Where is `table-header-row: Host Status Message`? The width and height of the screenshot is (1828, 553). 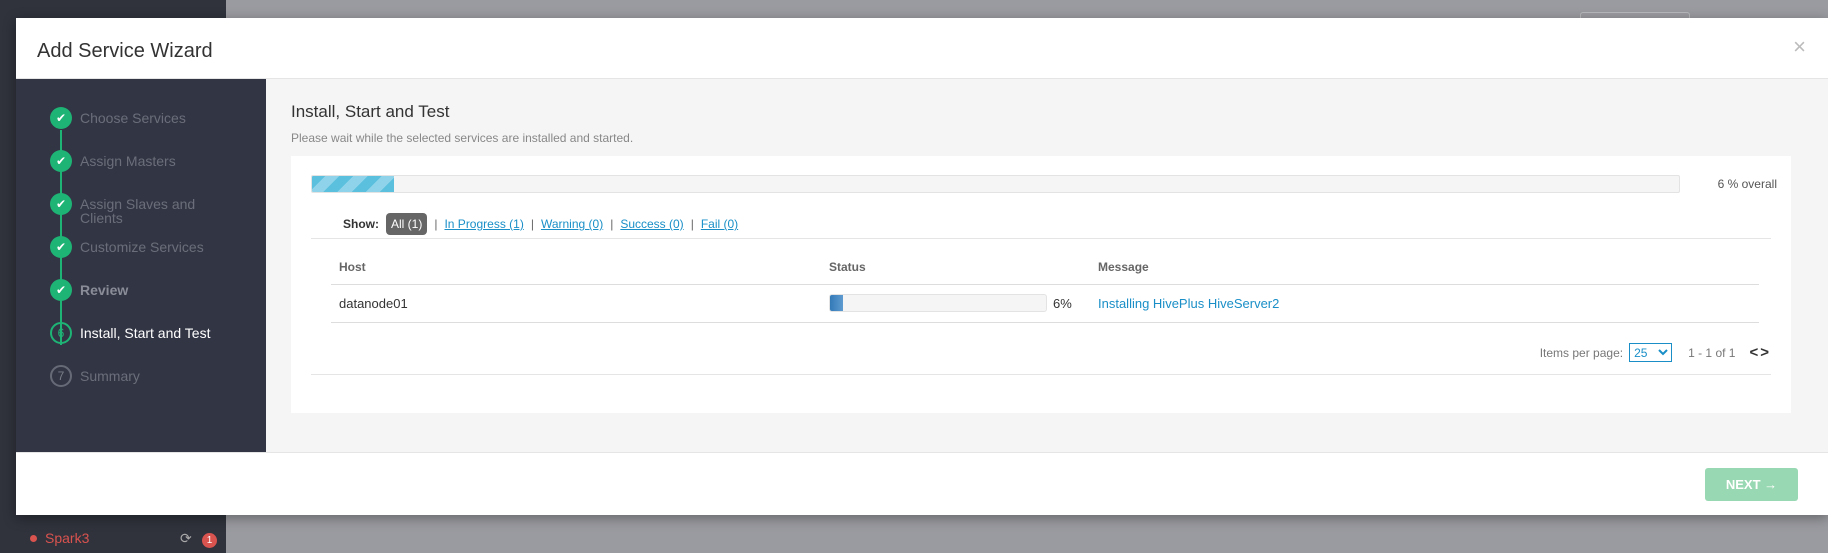
table-header-row: Host Status Message is located at coordinates (1045, 266).